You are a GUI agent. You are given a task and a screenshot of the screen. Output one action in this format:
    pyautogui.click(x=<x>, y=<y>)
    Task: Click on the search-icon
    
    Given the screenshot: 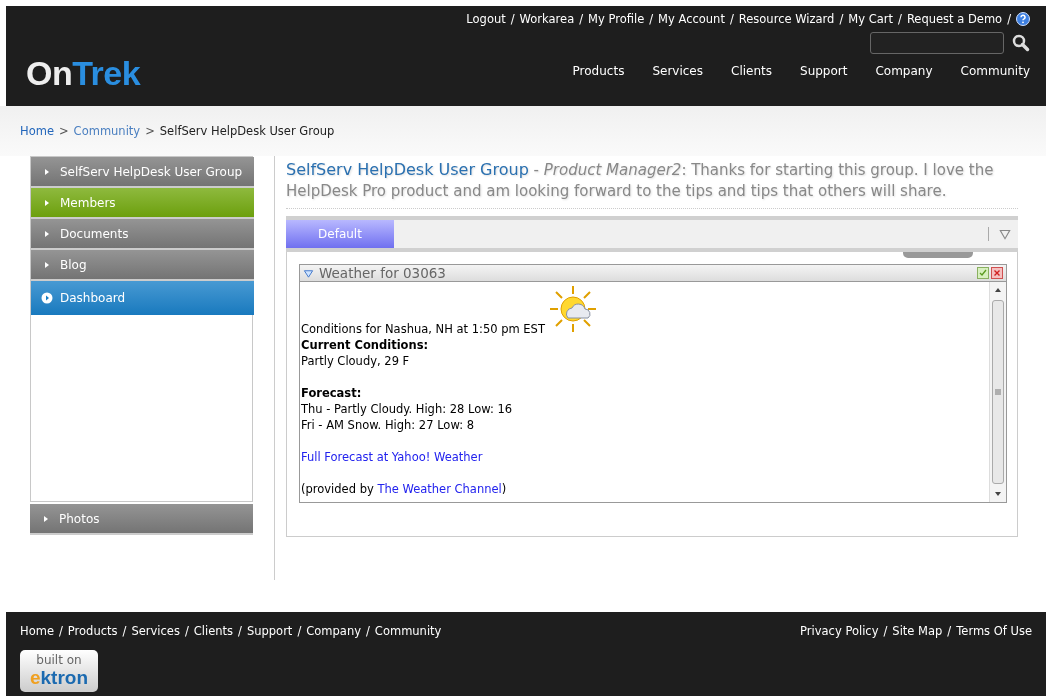 What is the action you would take?
    pyautogui.click(x=1021, y=43)
    